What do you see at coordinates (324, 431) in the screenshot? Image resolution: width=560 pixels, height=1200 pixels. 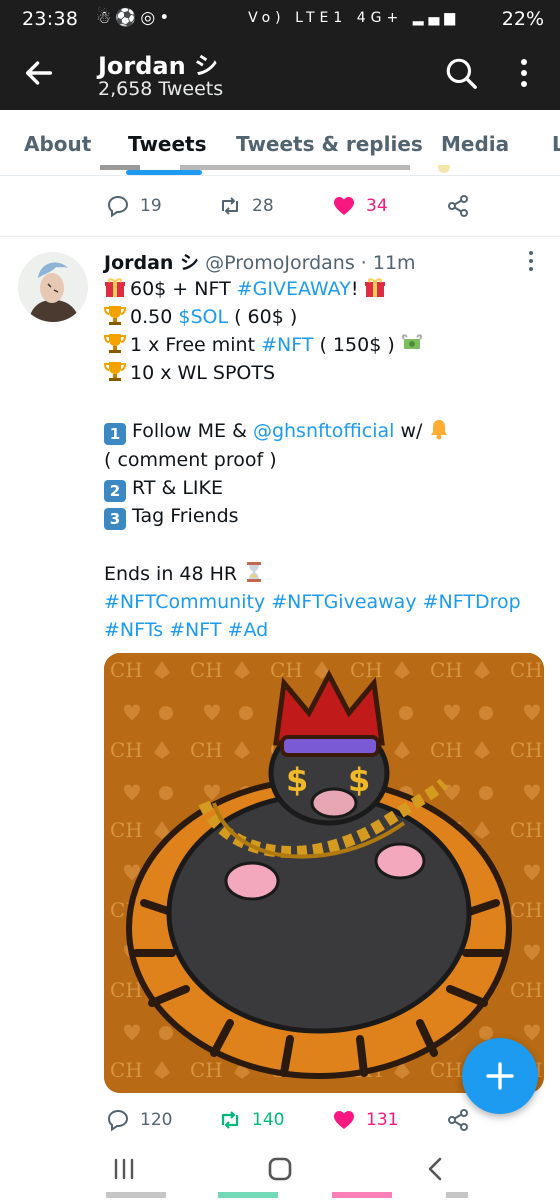 I see `mention-link: @ghsnftofficial` at bounding box center [324, 431].